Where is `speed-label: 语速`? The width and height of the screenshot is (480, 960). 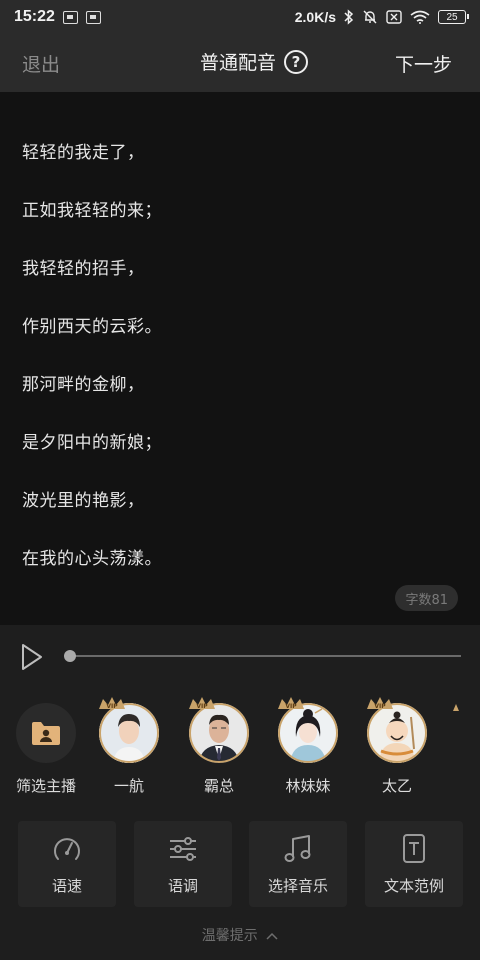
speed-label: 语速 is located at coordinates (66, 886).